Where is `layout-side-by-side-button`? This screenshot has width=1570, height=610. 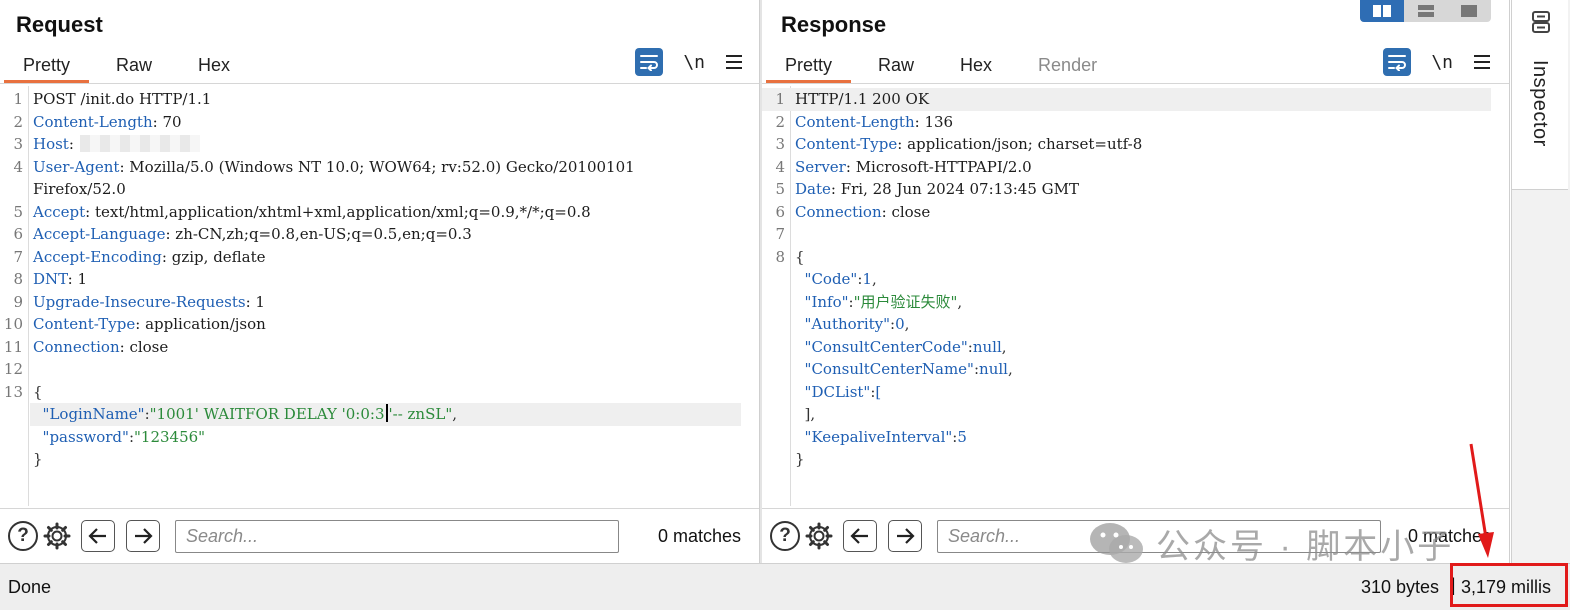
layout-side-by-side-button is located at coordinates (1382, 11).